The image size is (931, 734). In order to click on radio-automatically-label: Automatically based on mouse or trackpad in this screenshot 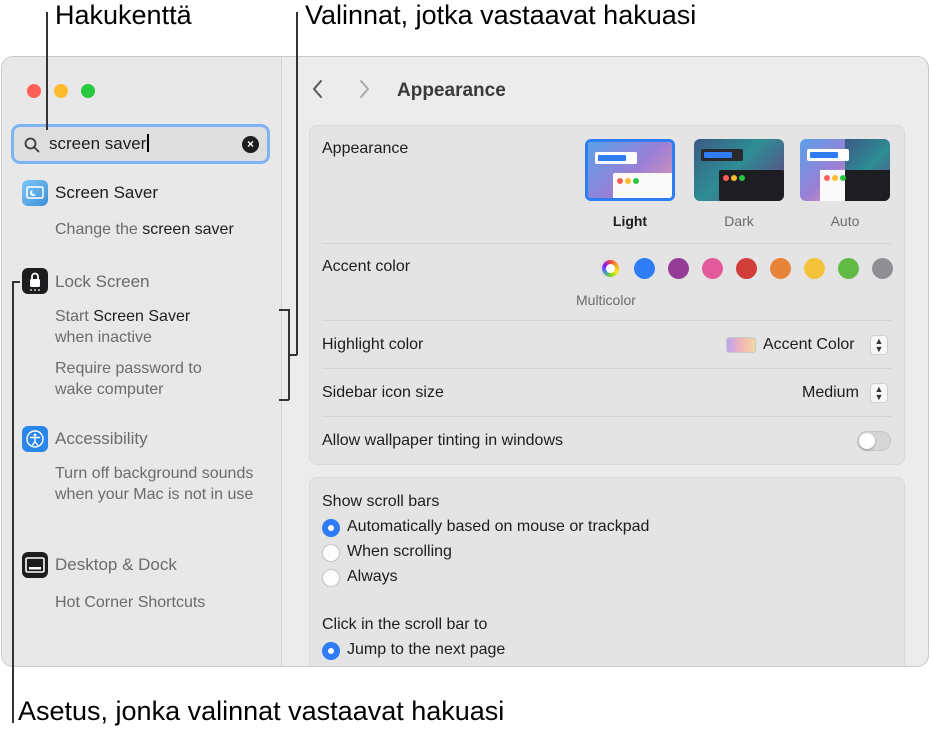, I will do `click(498, 527)`.